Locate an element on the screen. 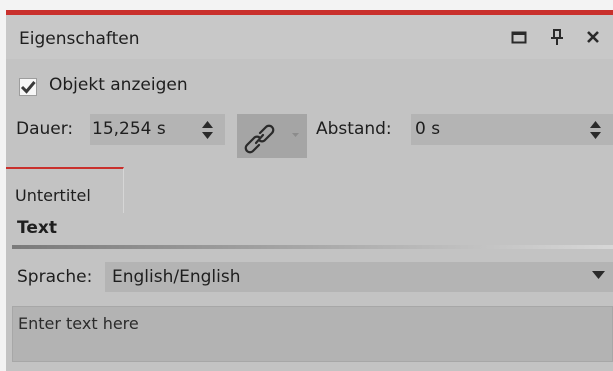 The image size is (613, 371). chain-link-icon is located at coordinates (271, 139).